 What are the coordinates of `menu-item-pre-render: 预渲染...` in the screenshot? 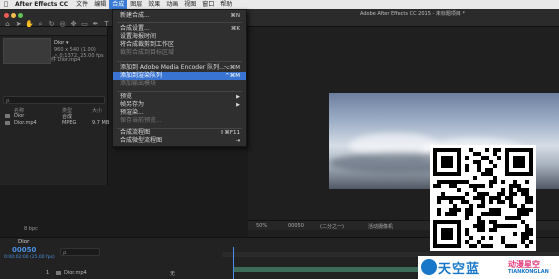 It's located at (179, 113).